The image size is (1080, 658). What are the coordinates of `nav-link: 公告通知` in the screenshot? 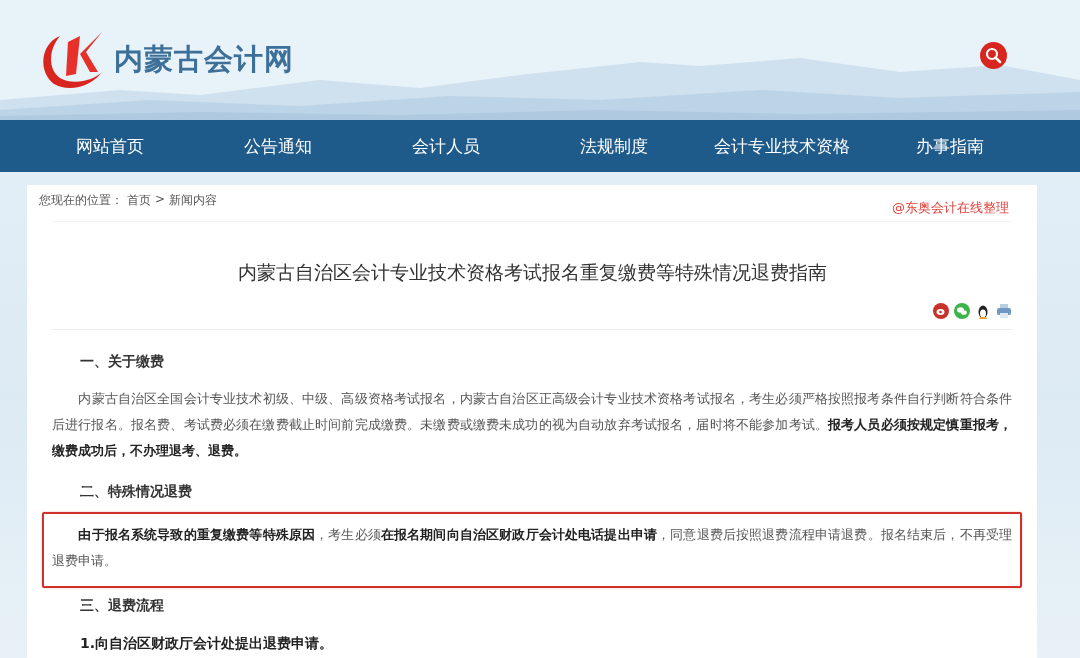 It's located at (278, 146).